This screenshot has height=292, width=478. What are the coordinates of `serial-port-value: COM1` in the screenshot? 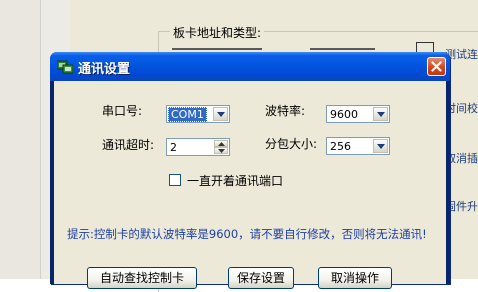 It's located at (187, 114).